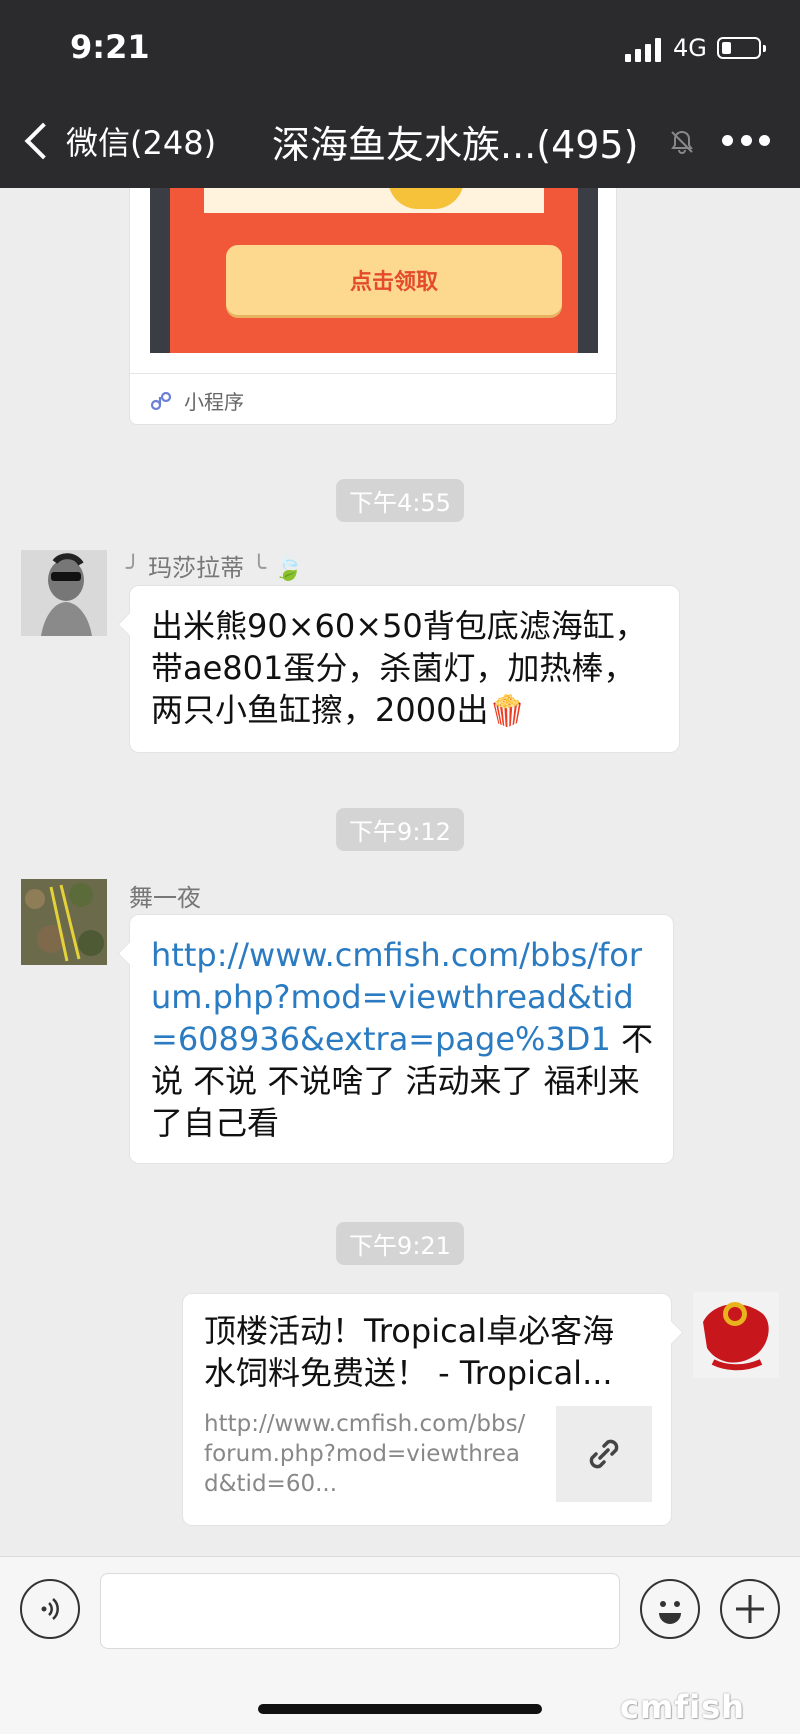 Image resolution: width=800 pixels, height=1734 pixels. Describe the element at coordinates (690, 48) in the screenshot. I see `network-label: 4G` at that location.